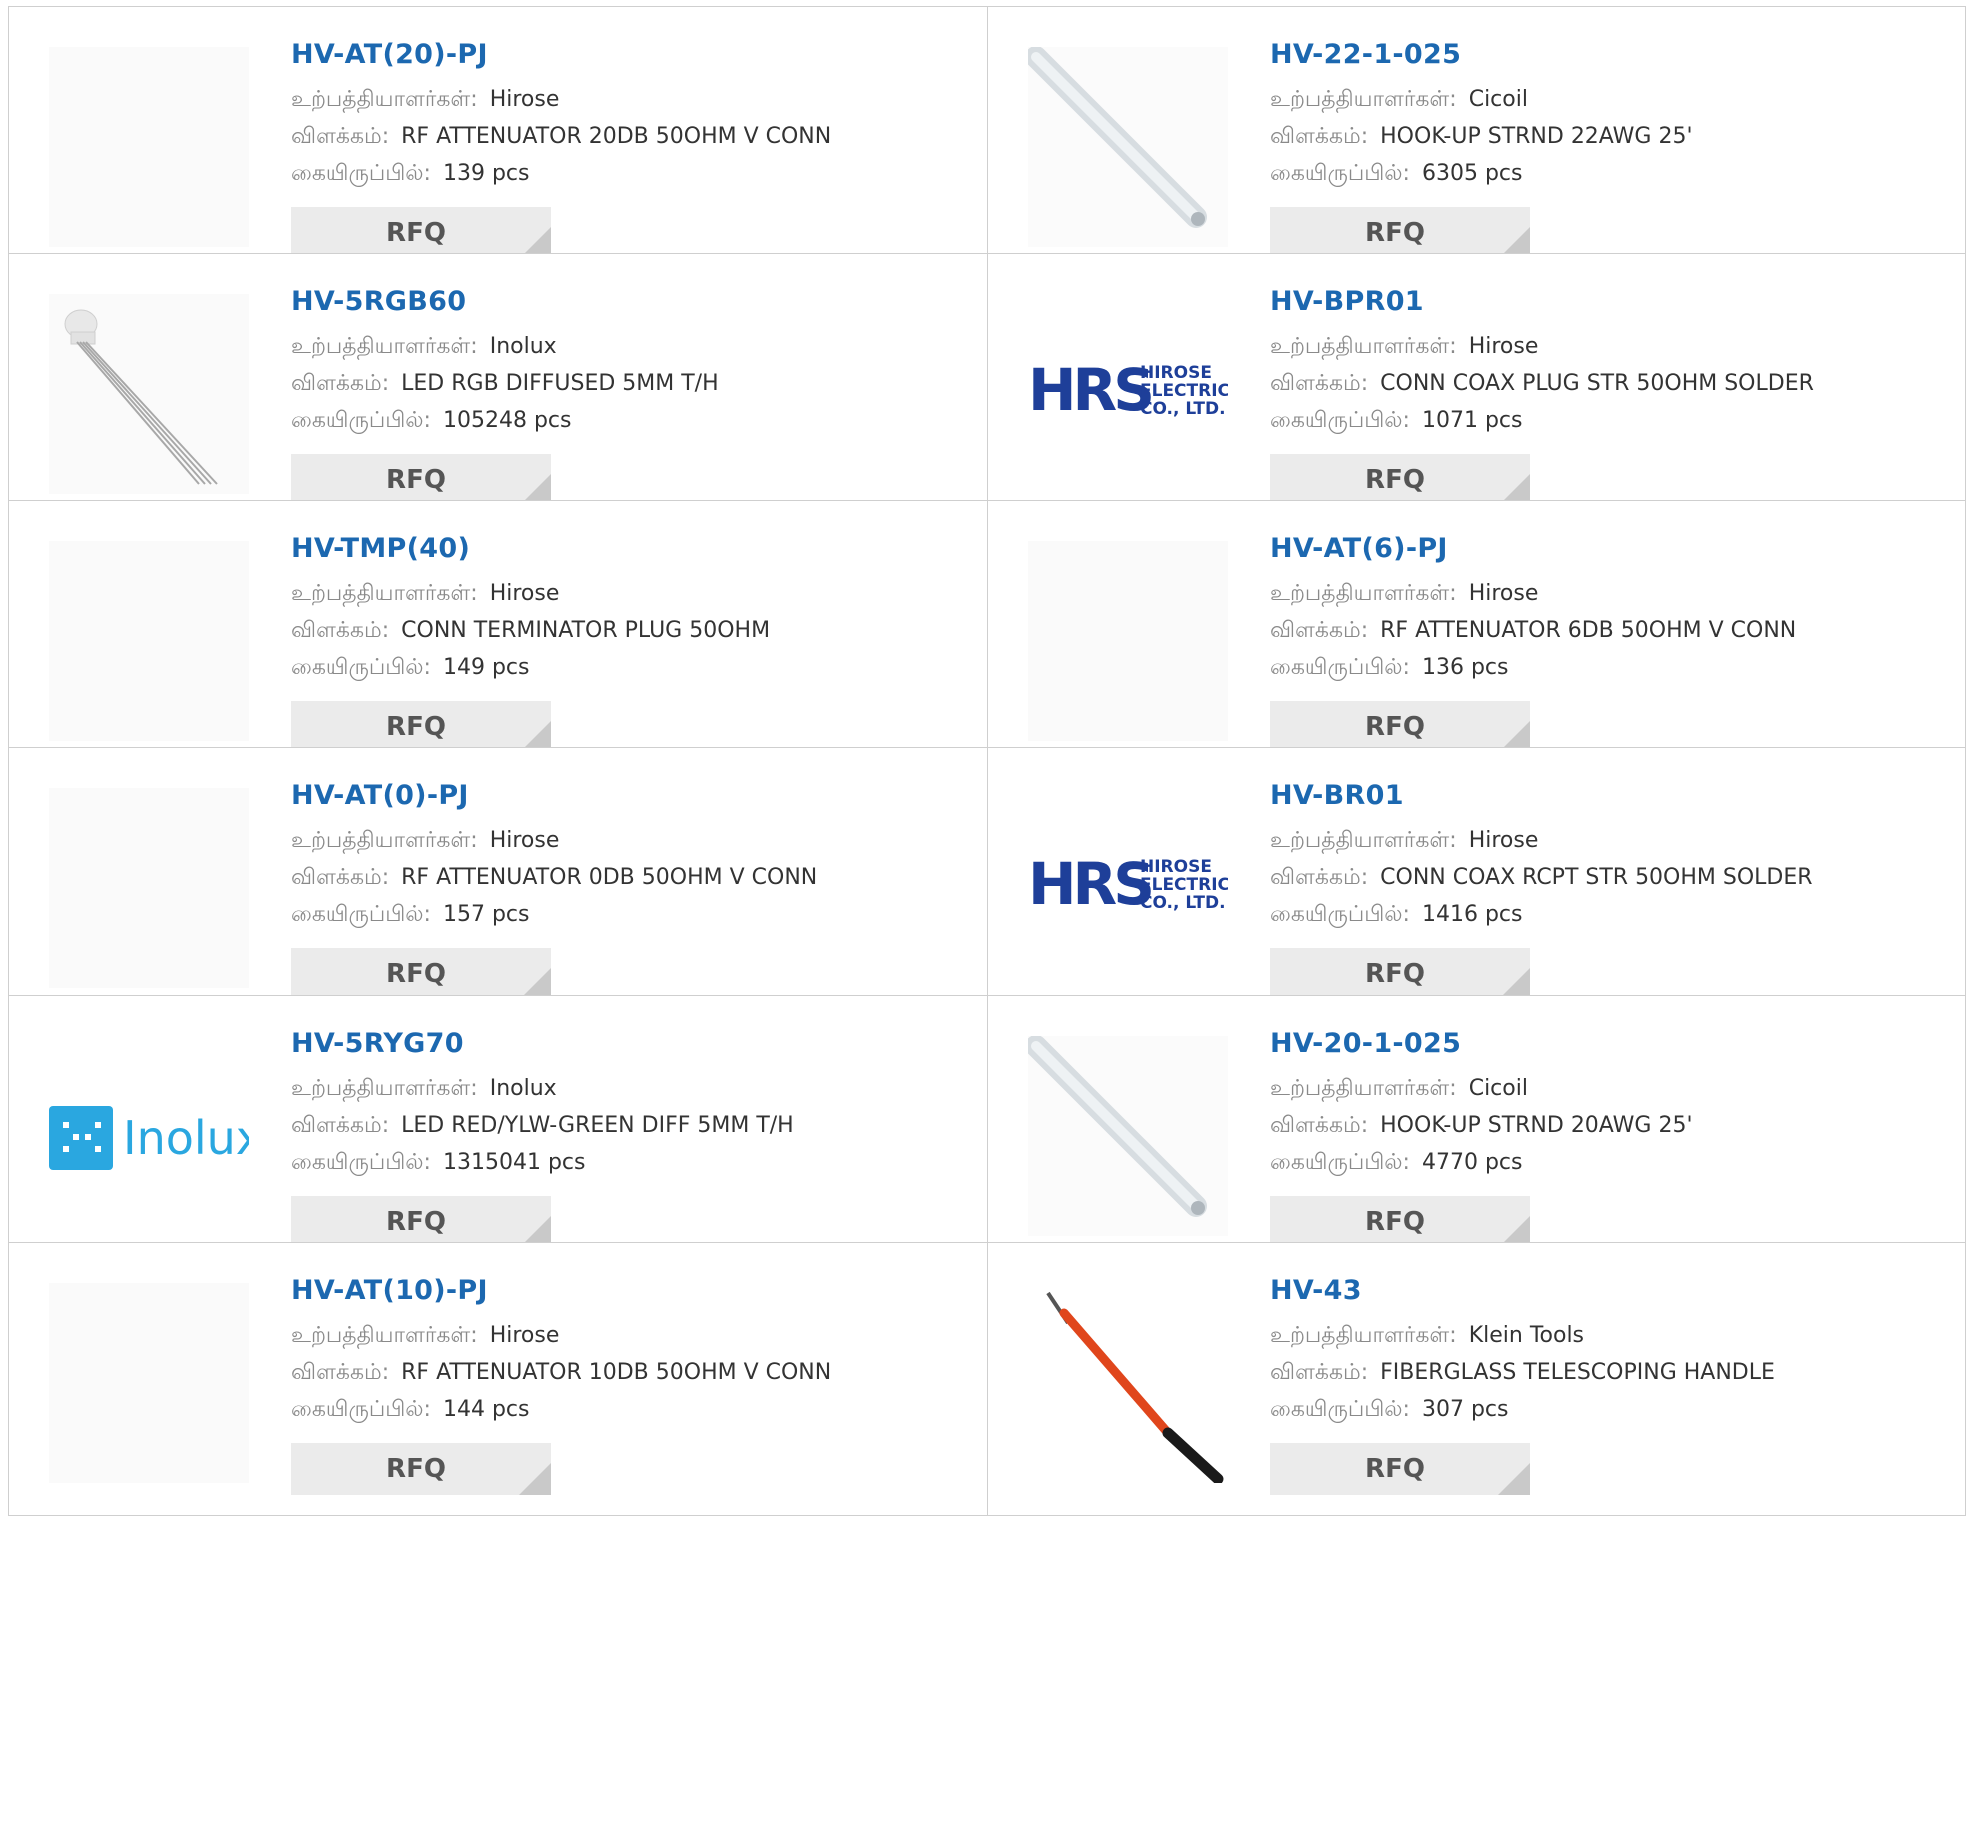 Image resolution: width=1975 pixels, height=1827 pixels. Describe the element at coordinates (1365, 1044) in the screenshot. I see `product-title-link: HV-20-1-025` at that location.